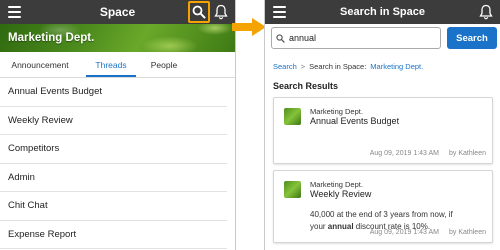 The image size is (500, 250). What do you see at coordinates (113, 121) in the screenshot?
I see `thread-item: Weekly Review` at bounding box center [113, 121].